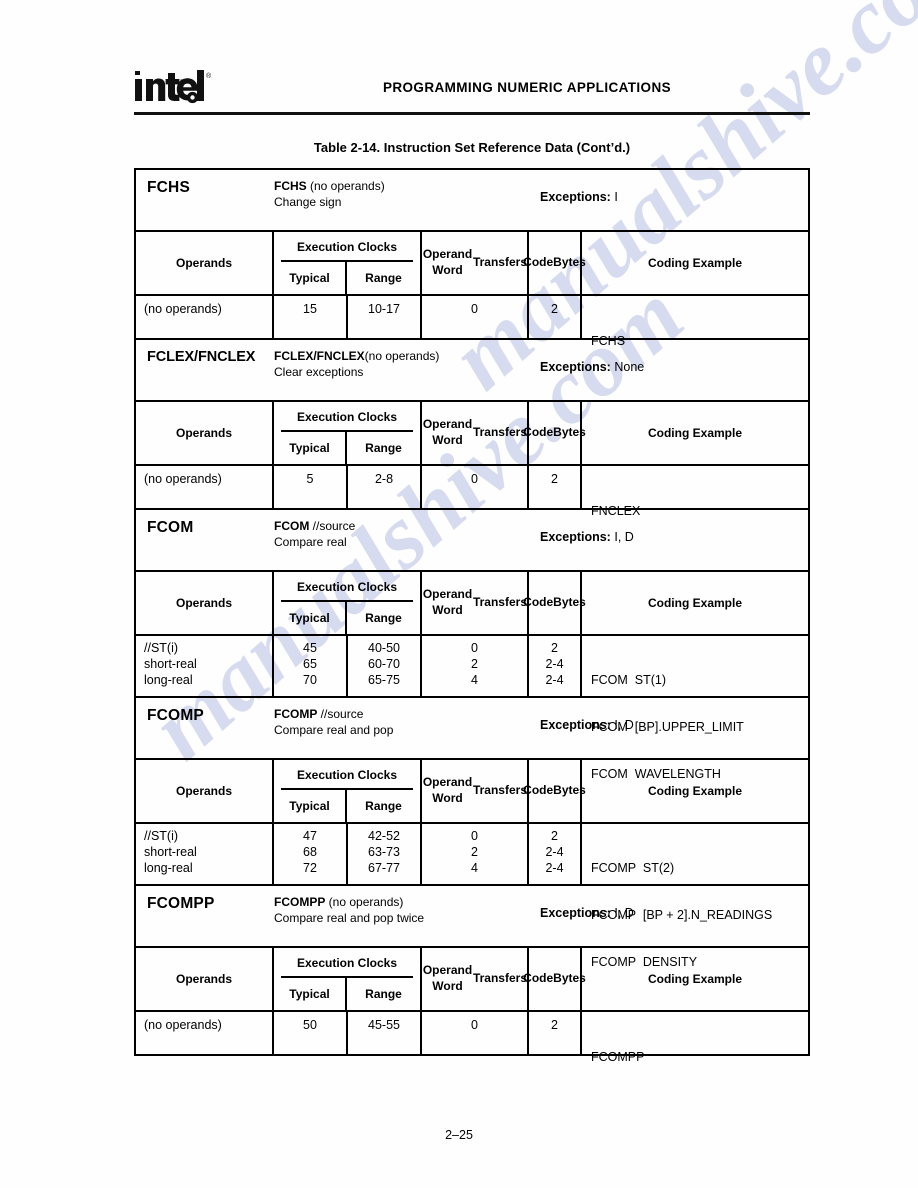 Image resolution: width=918 pixels, height=1188 pixels. What do you see at coordinates (472, 1037) in the screenshot?
I see `data-rows: (no operands) 50 45-55 0 2 FCOMPP` at bounding box center [472, 1037].